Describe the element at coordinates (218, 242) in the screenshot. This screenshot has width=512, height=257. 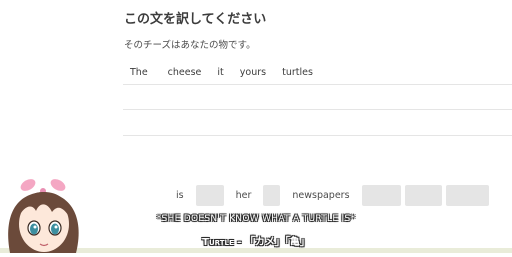
I see `subtitle-term: Turtle` at that location.